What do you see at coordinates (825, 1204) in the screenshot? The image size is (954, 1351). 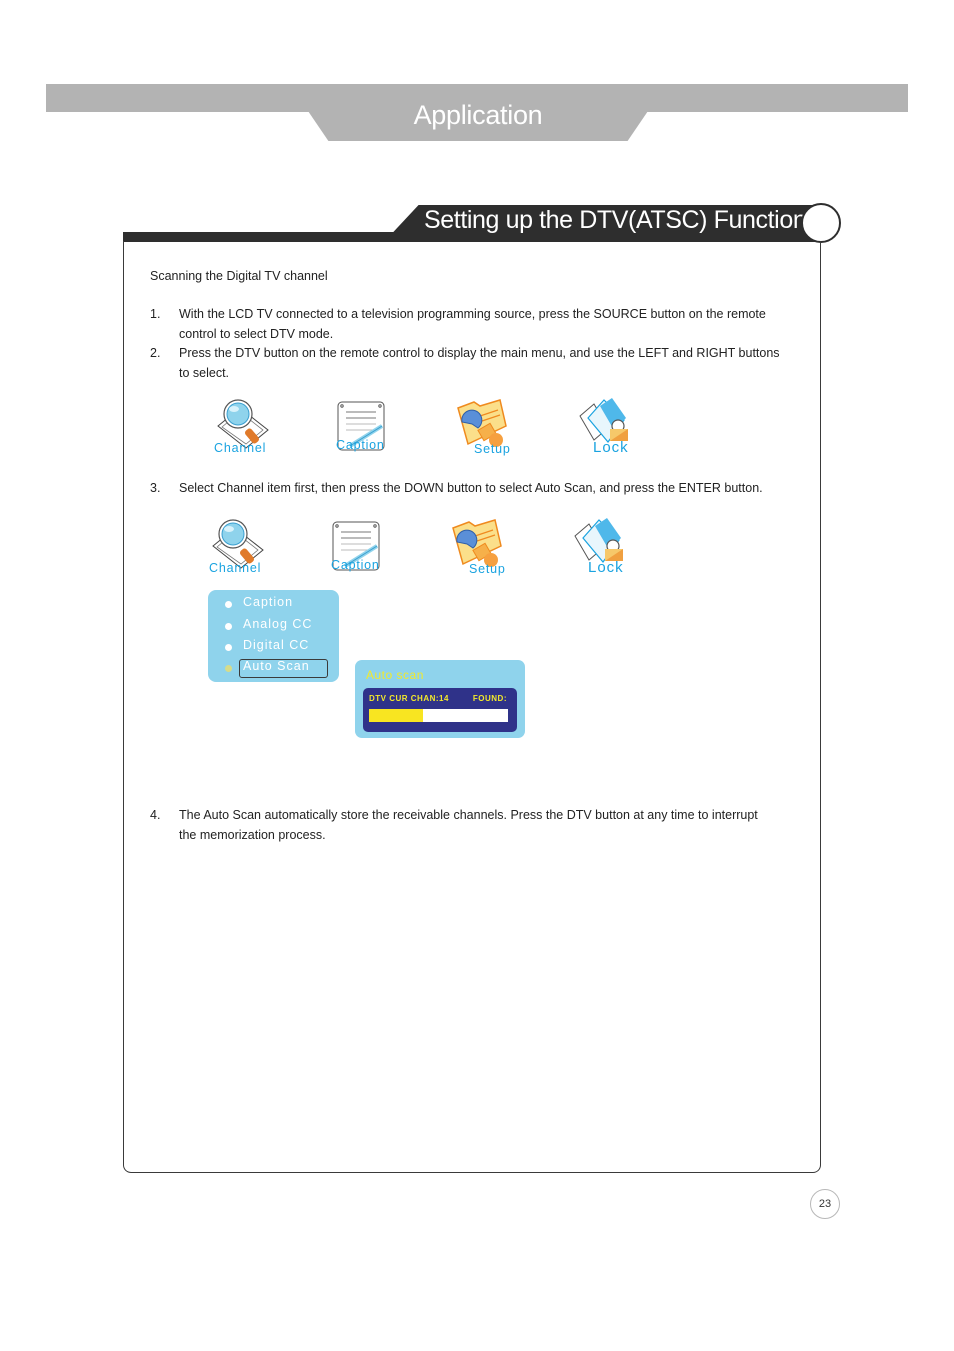 I see `page-number: 23` at bounding box center [825, 1204].